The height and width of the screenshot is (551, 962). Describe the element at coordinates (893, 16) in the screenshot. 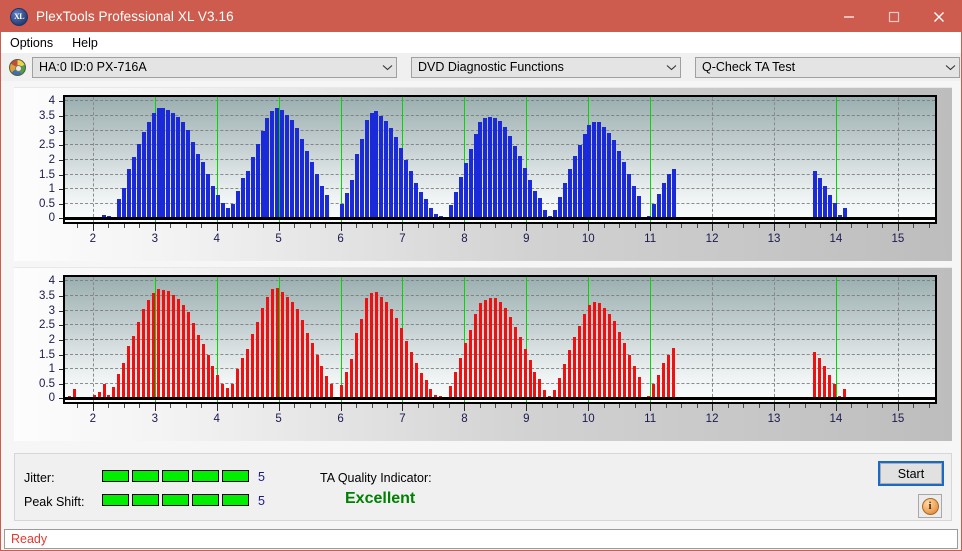

I see `maximize-icon` at that location.